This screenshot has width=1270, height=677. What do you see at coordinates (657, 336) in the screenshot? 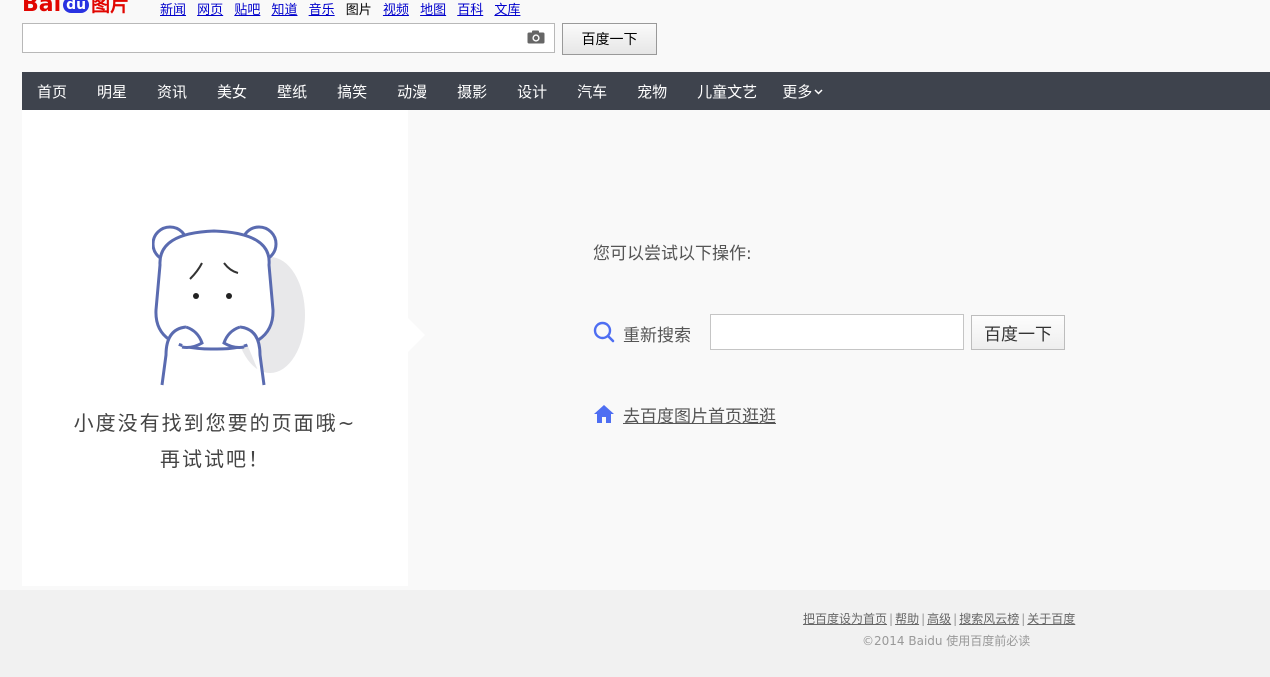
I see `research-label: 重新搜索` at bounding box center [657, 336].